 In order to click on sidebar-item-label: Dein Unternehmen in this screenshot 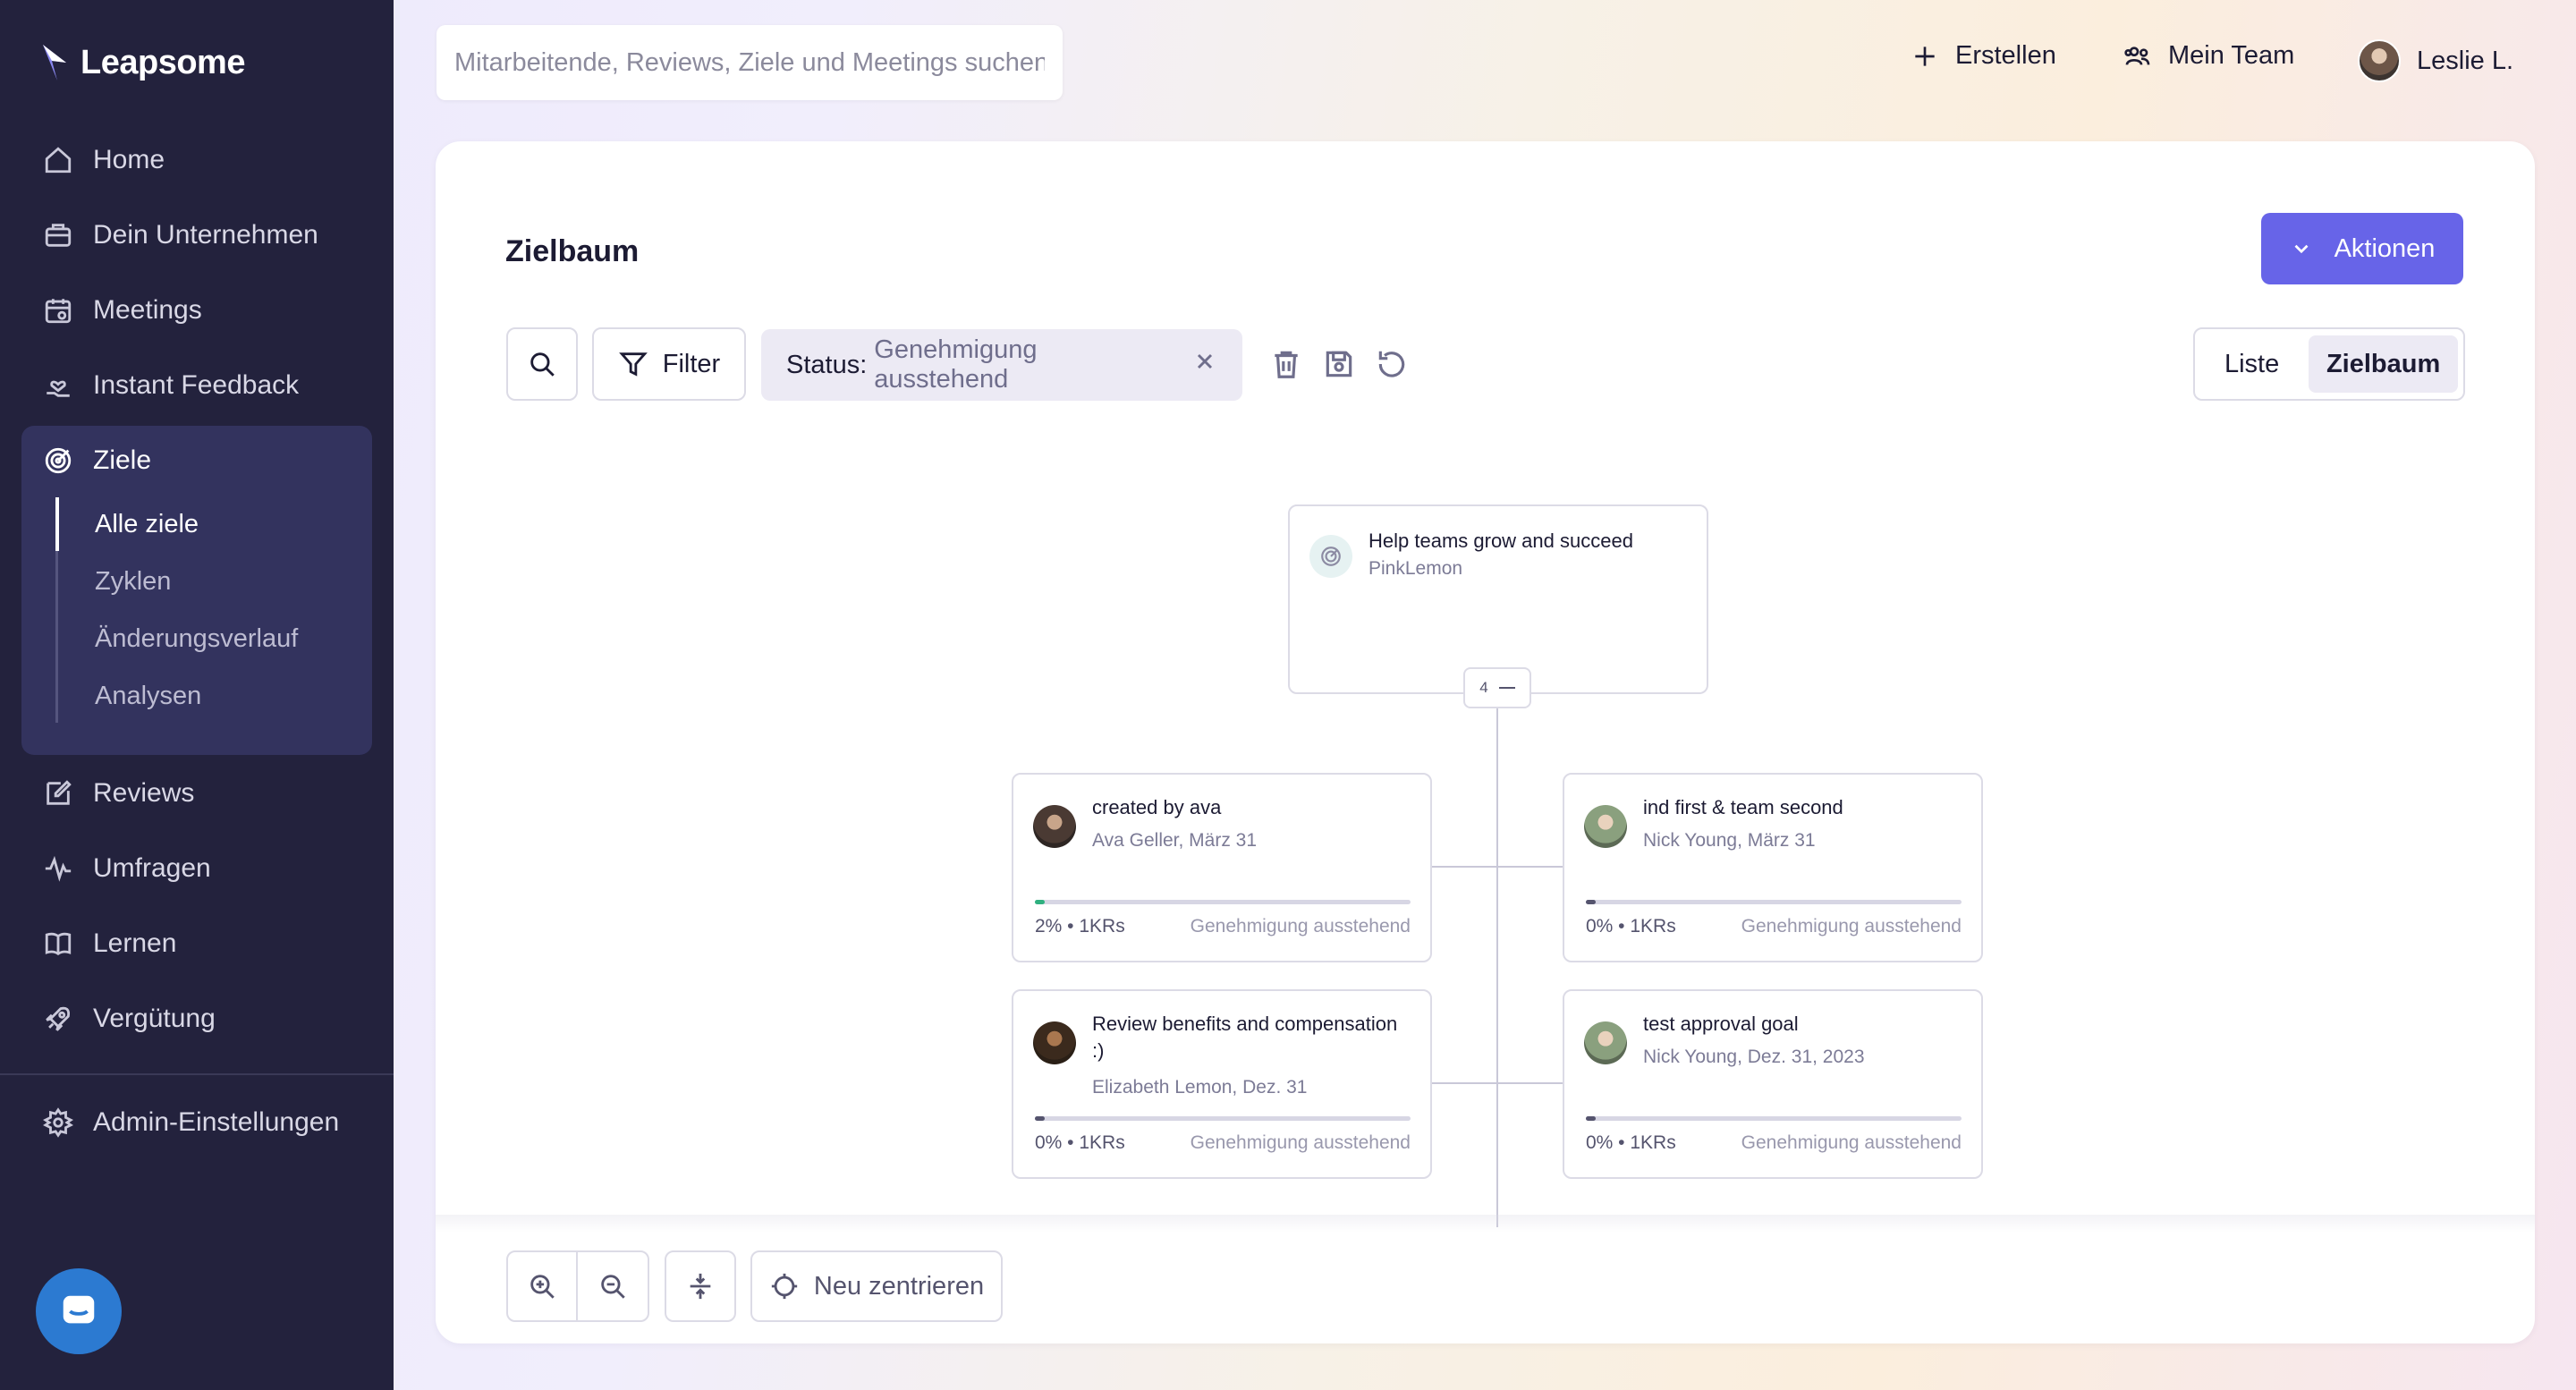, I will do `click(205, 235)`.